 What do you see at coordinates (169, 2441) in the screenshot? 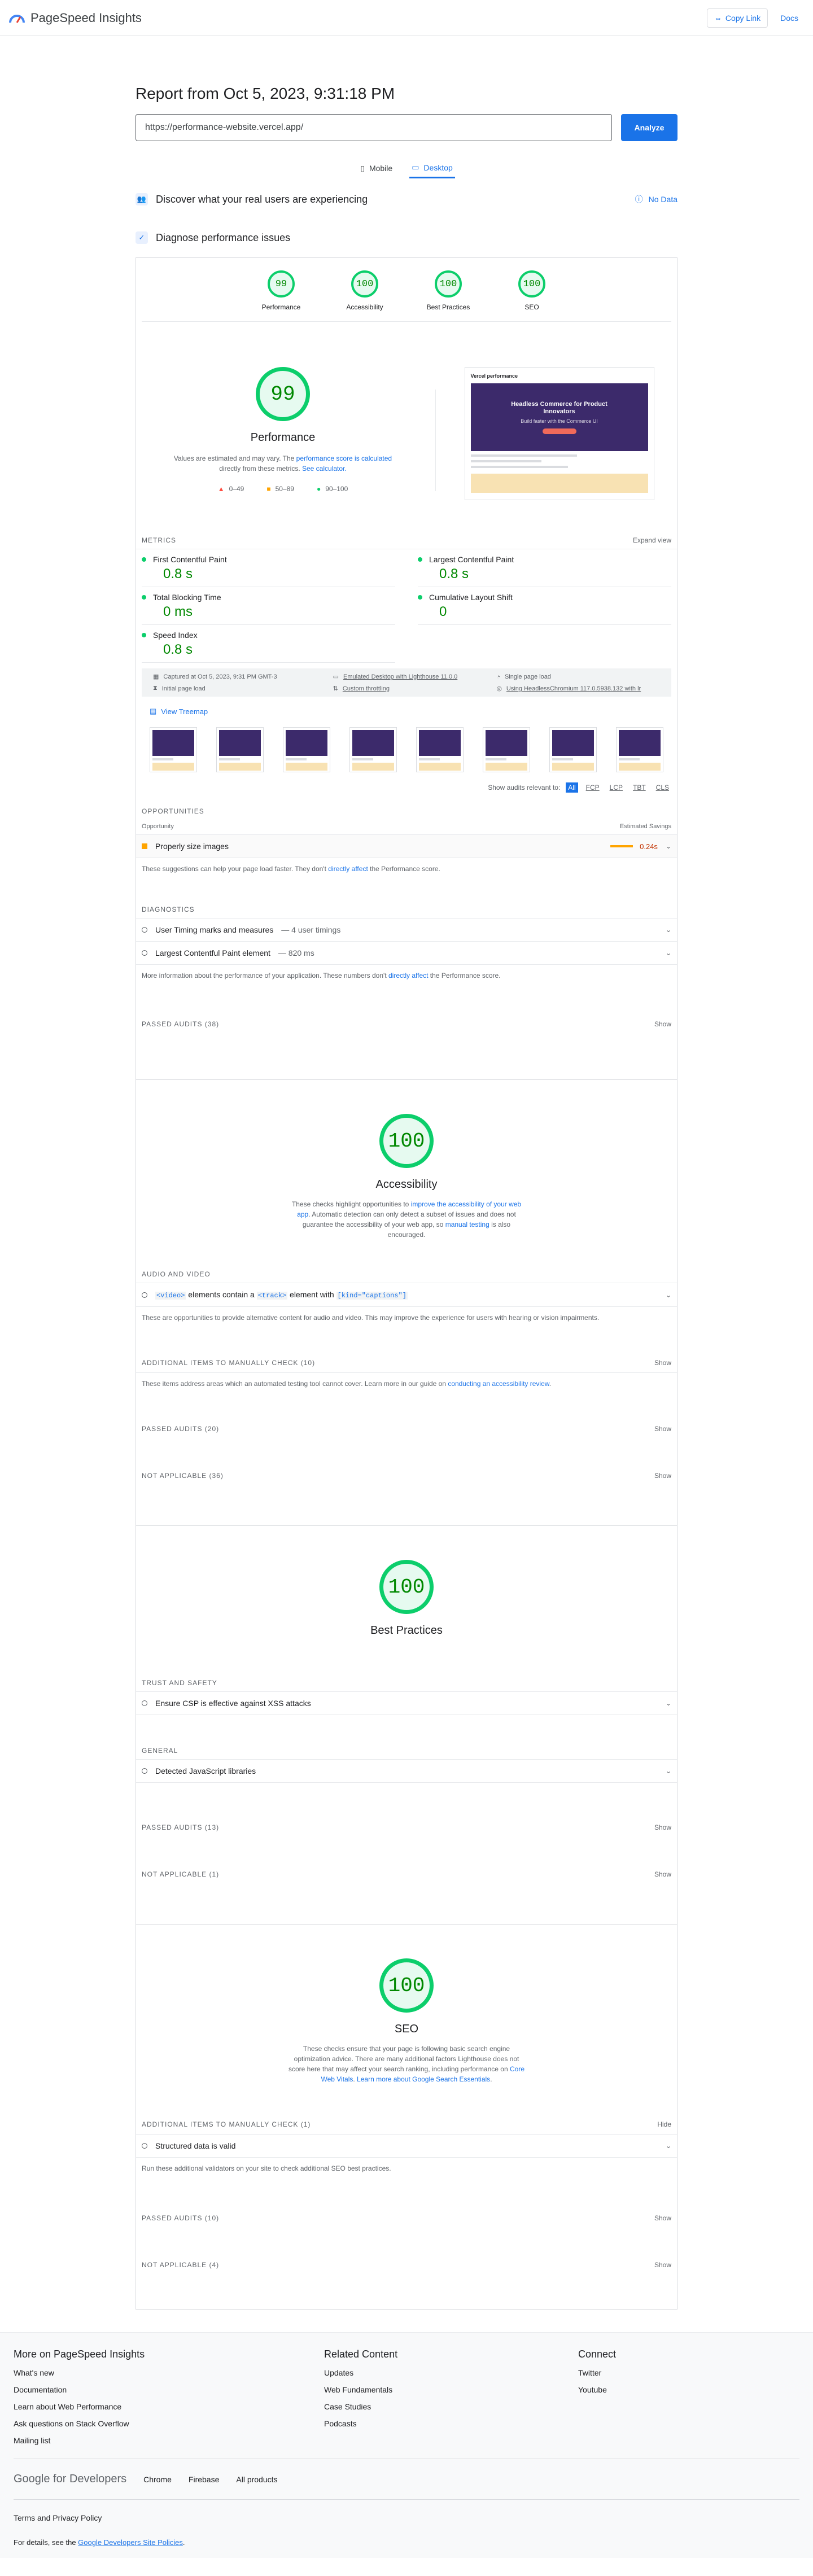
I see `footer-link-mailing-list: Mailing list` at bounding box center [169, 2441].